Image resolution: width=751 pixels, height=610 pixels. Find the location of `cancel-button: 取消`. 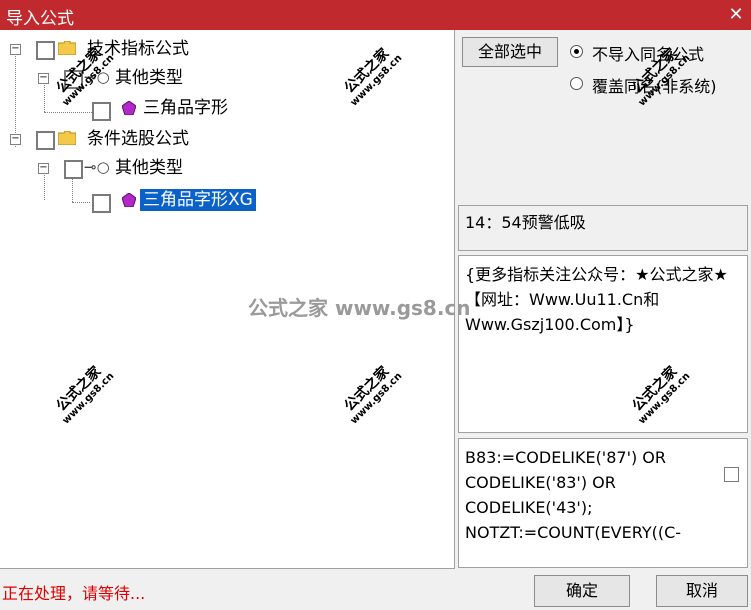

cancel-button: 取消 is located at coordinates (702, 591).